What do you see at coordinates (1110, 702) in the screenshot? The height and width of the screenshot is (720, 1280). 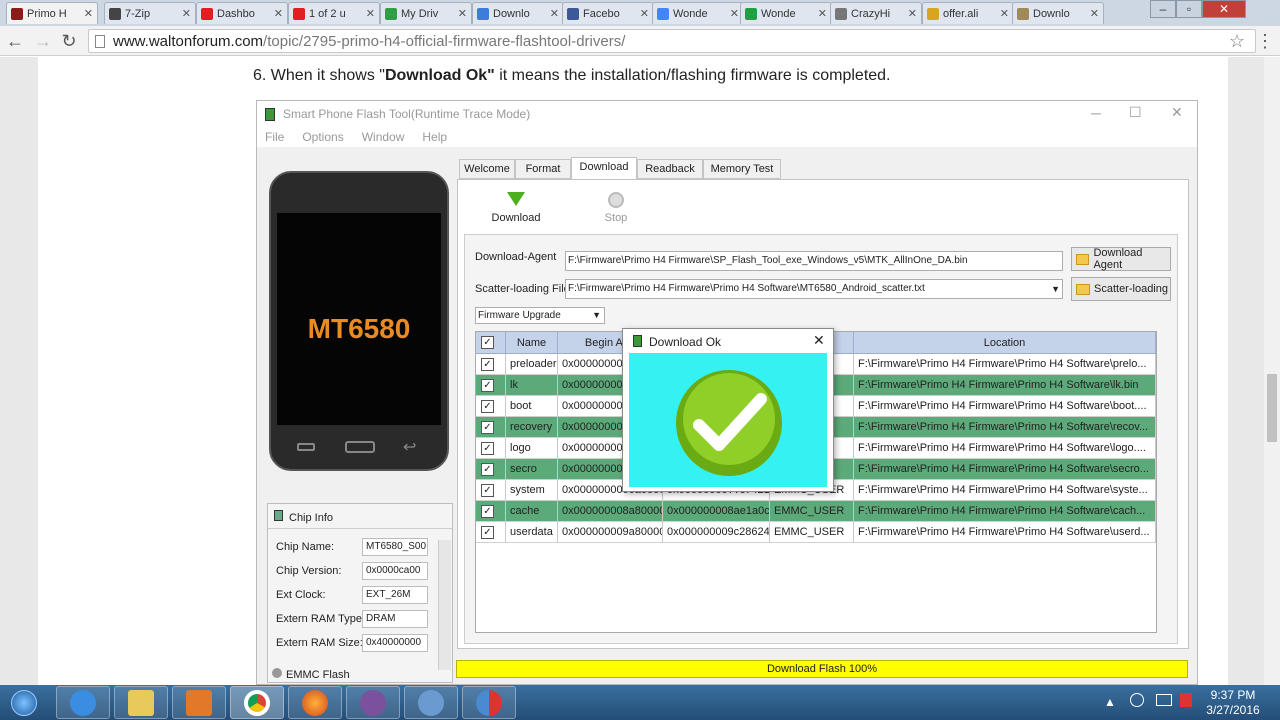 I see `tray-arrow-icon: ▲` at bounding box center [1110, 702].